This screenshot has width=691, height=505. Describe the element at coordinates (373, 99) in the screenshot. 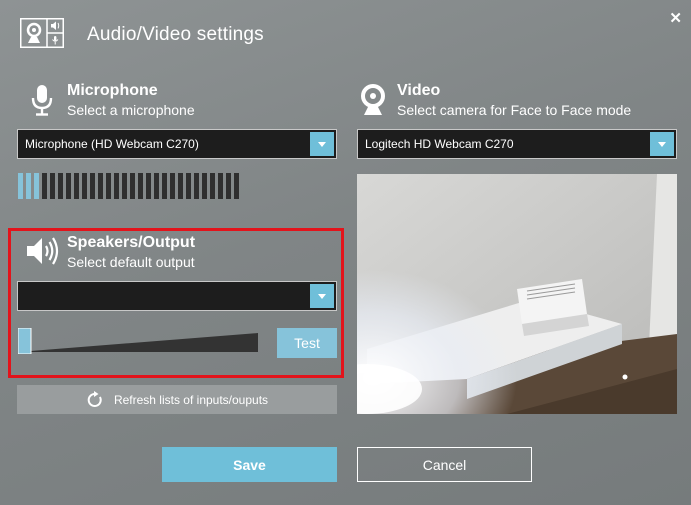

I see `webcam-icon` at that location.